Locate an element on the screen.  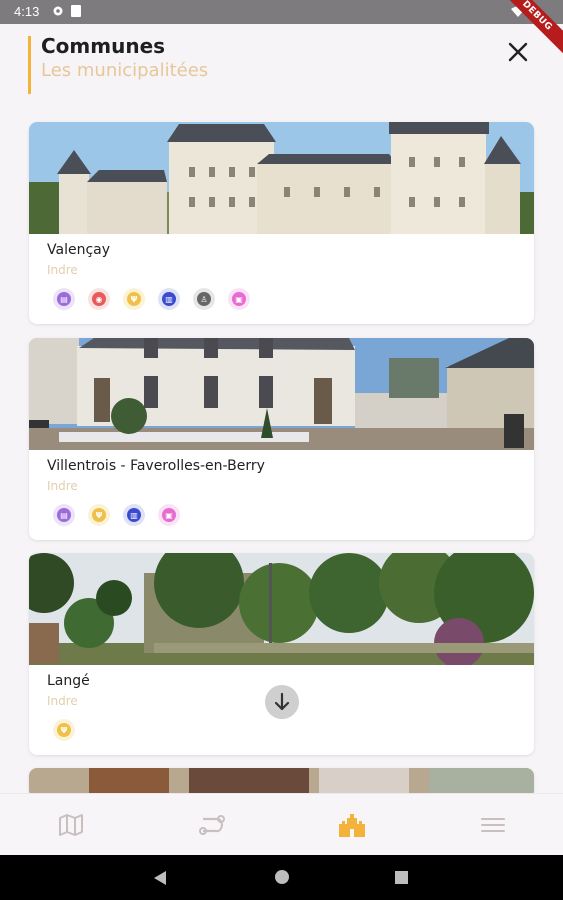
recents-icon is located at coordinates (401, 877).